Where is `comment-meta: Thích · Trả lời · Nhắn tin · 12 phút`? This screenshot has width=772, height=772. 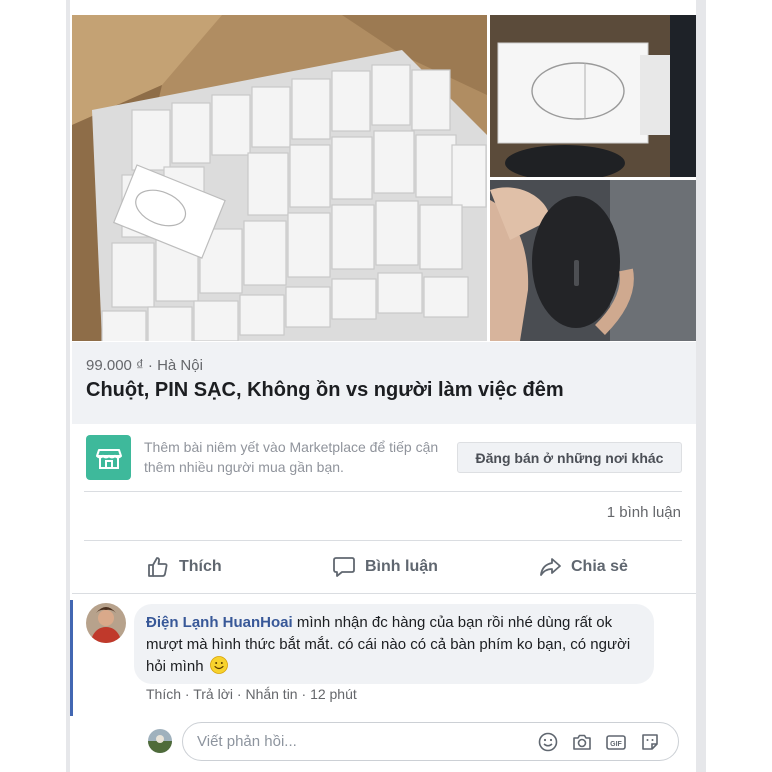 comment-meta: Thích · Trả lời · Nhắn tin · 12 phút is located at coordinates (251, 694).